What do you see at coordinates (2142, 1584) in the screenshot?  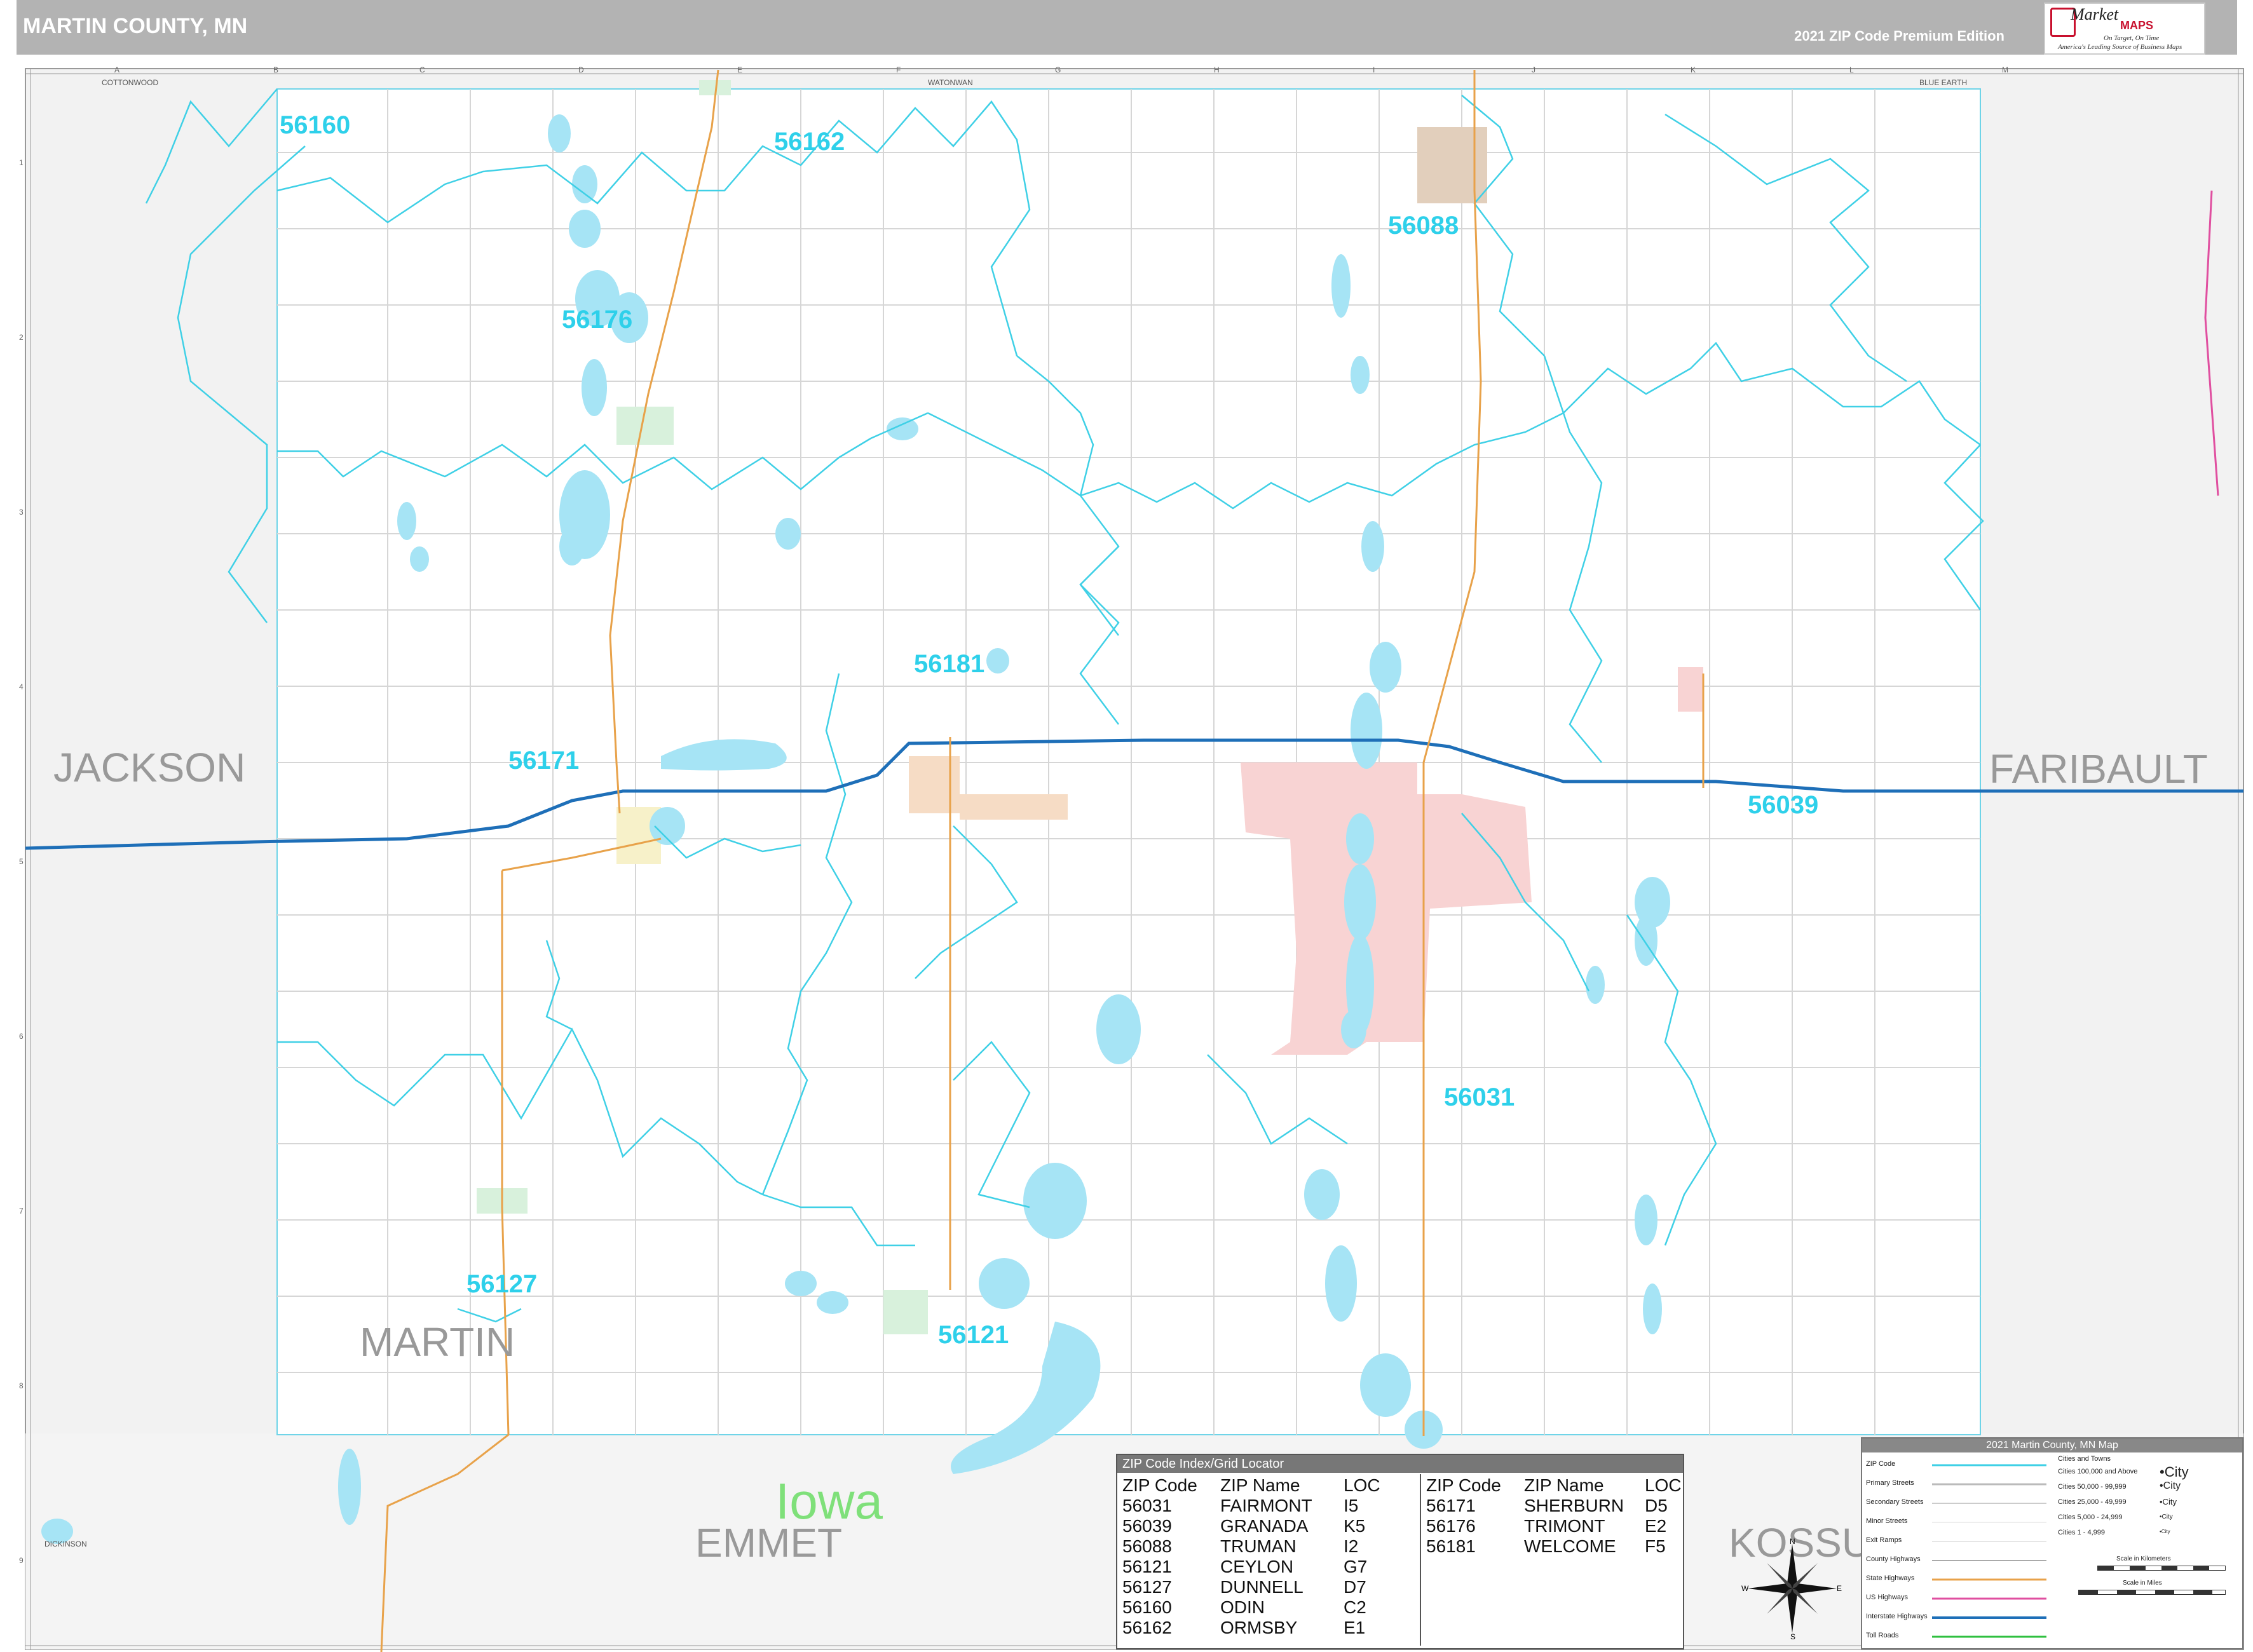 I see `legend-scale-mi: Scale in Miles` at bounding box center [2142, 1584].